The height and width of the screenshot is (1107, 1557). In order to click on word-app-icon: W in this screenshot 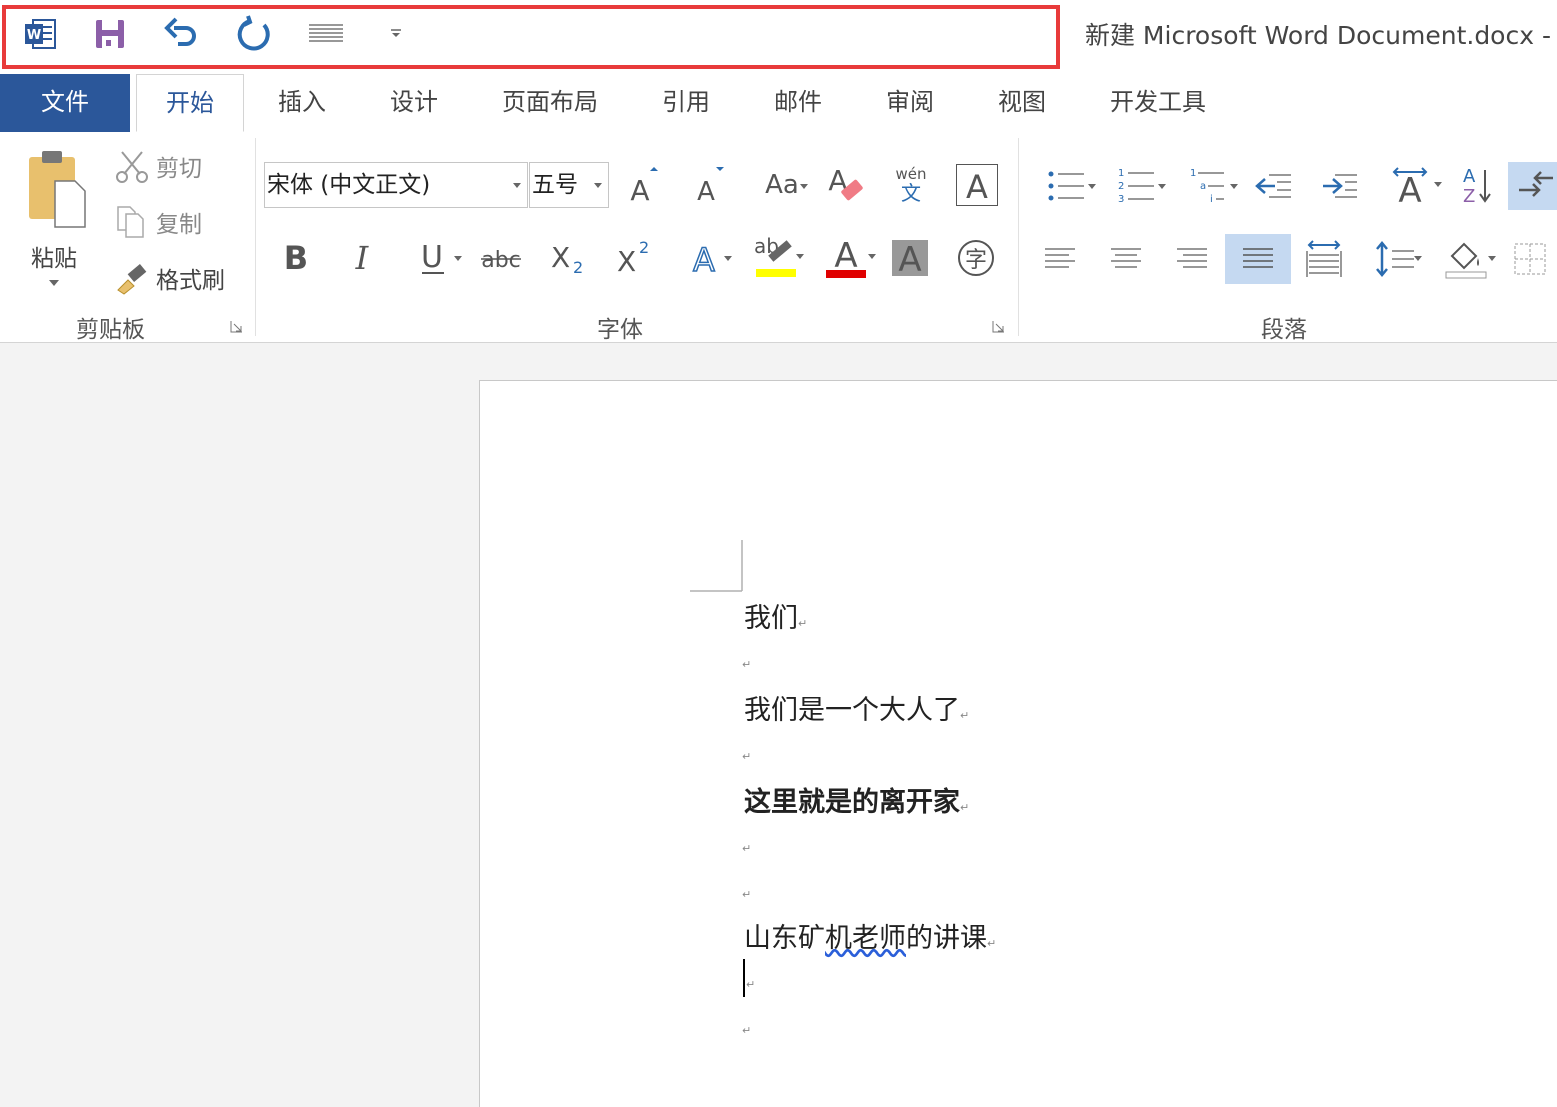, I will do `click(40, 34)`.